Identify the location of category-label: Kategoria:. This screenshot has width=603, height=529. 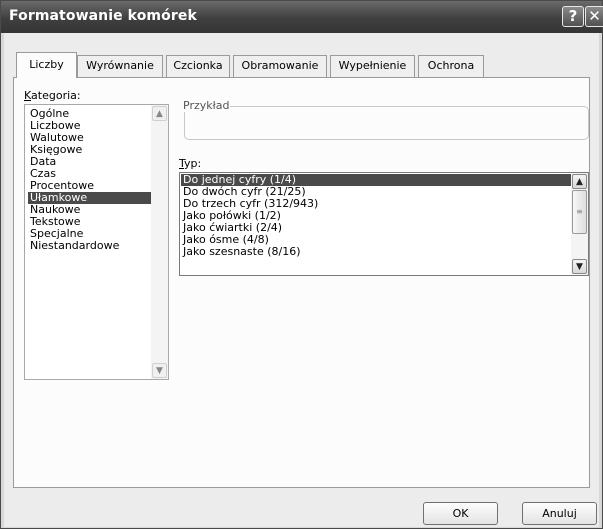
(52, 95).